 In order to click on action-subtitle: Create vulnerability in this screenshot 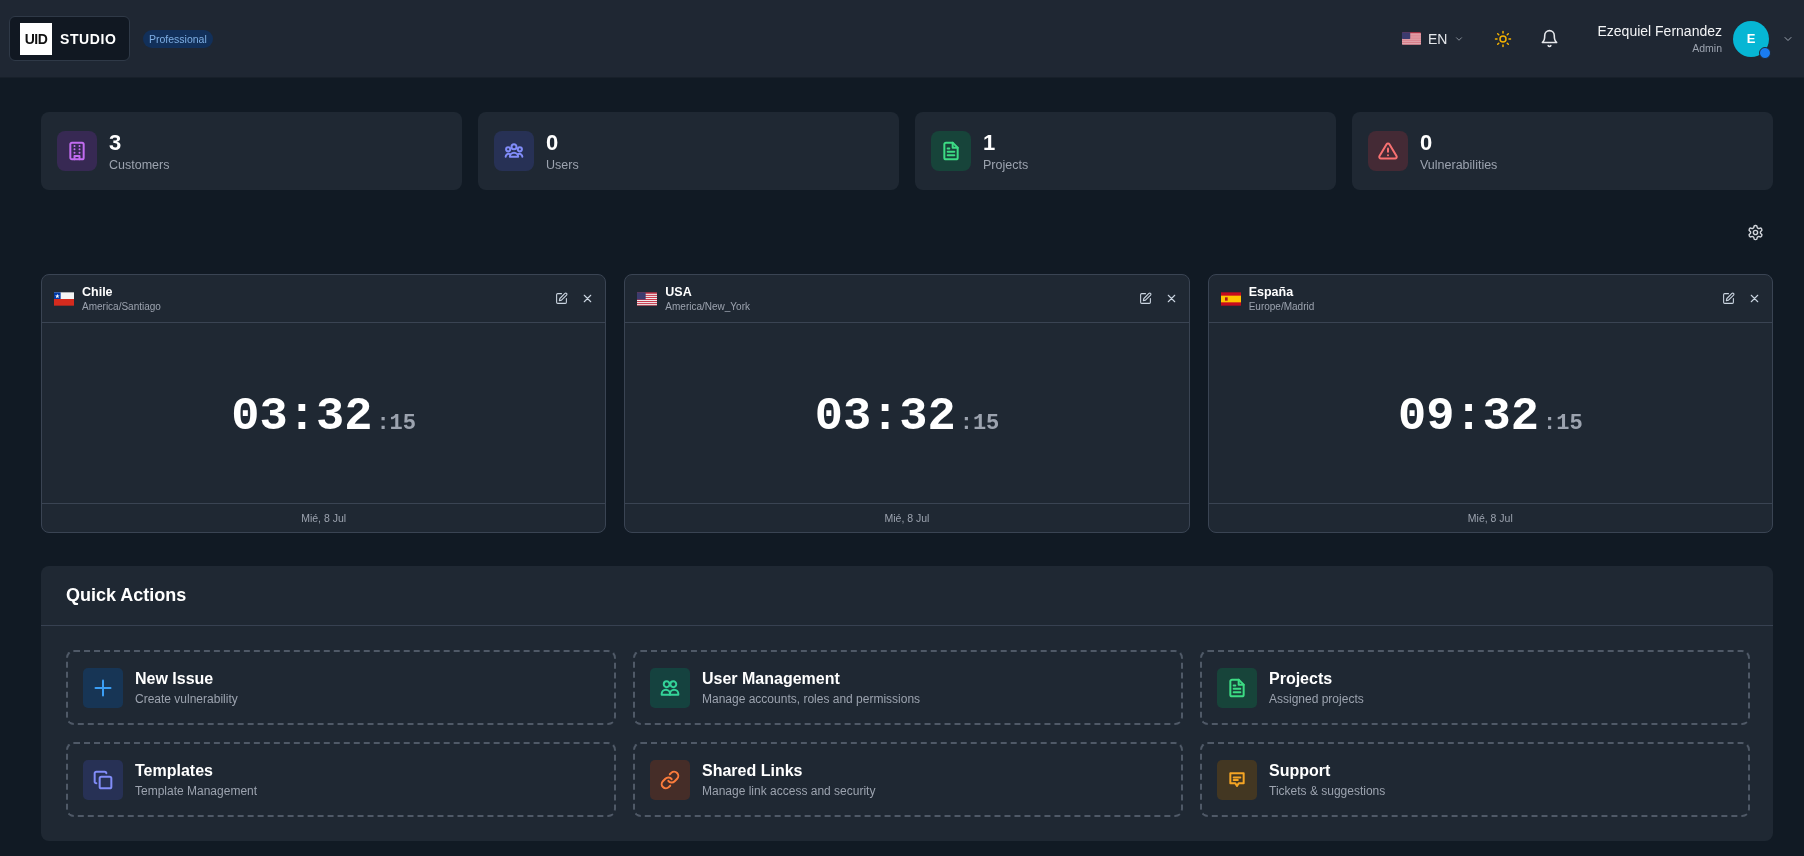, I will do `click(186, 698)`.